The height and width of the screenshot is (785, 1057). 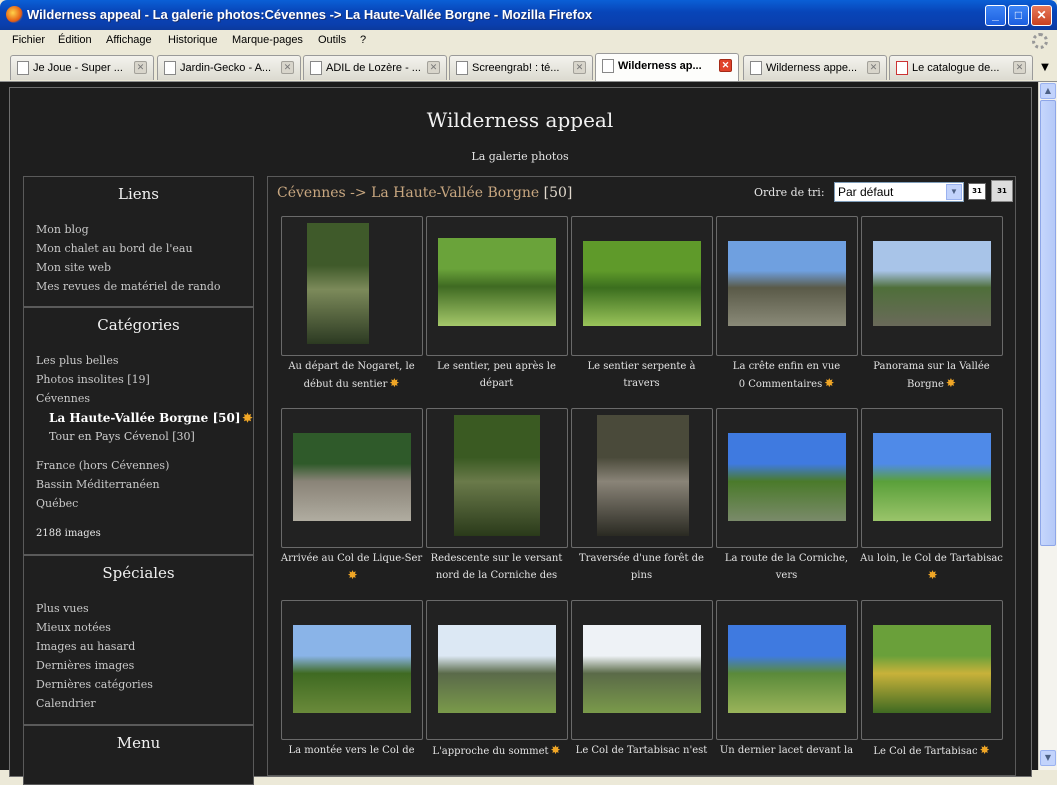 I want to click on site-title: Wilderness appeal, so click(x=520, y=120).